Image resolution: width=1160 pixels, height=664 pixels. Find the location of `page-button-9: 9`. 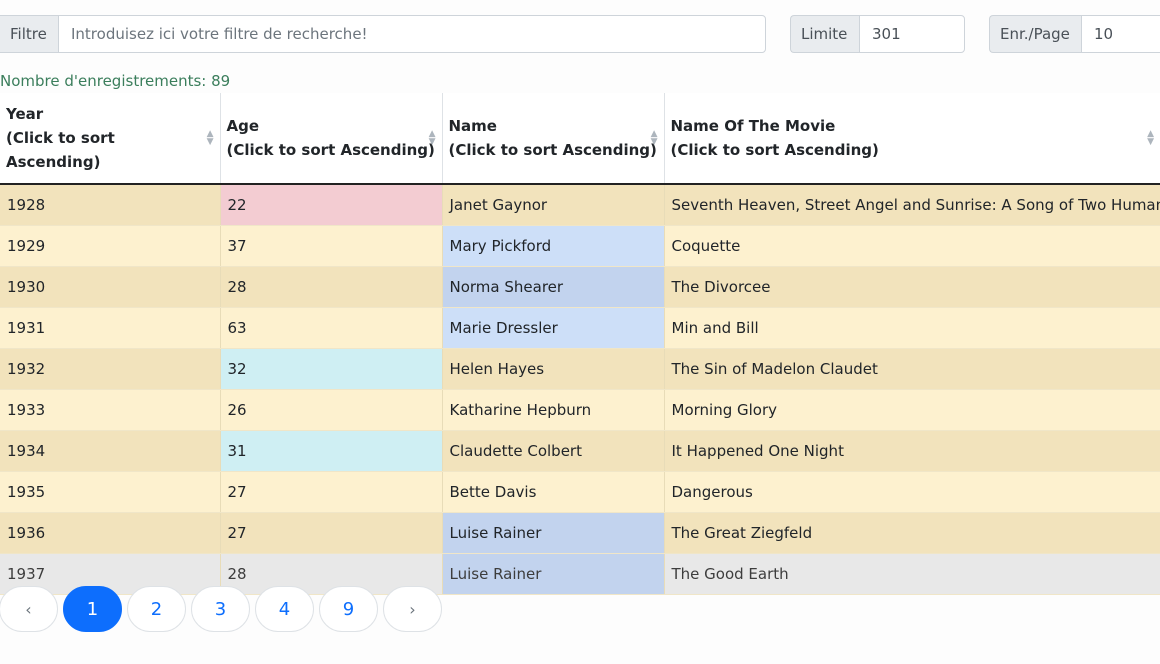

page-button-9: 9 is located at coordinates (348, 609).